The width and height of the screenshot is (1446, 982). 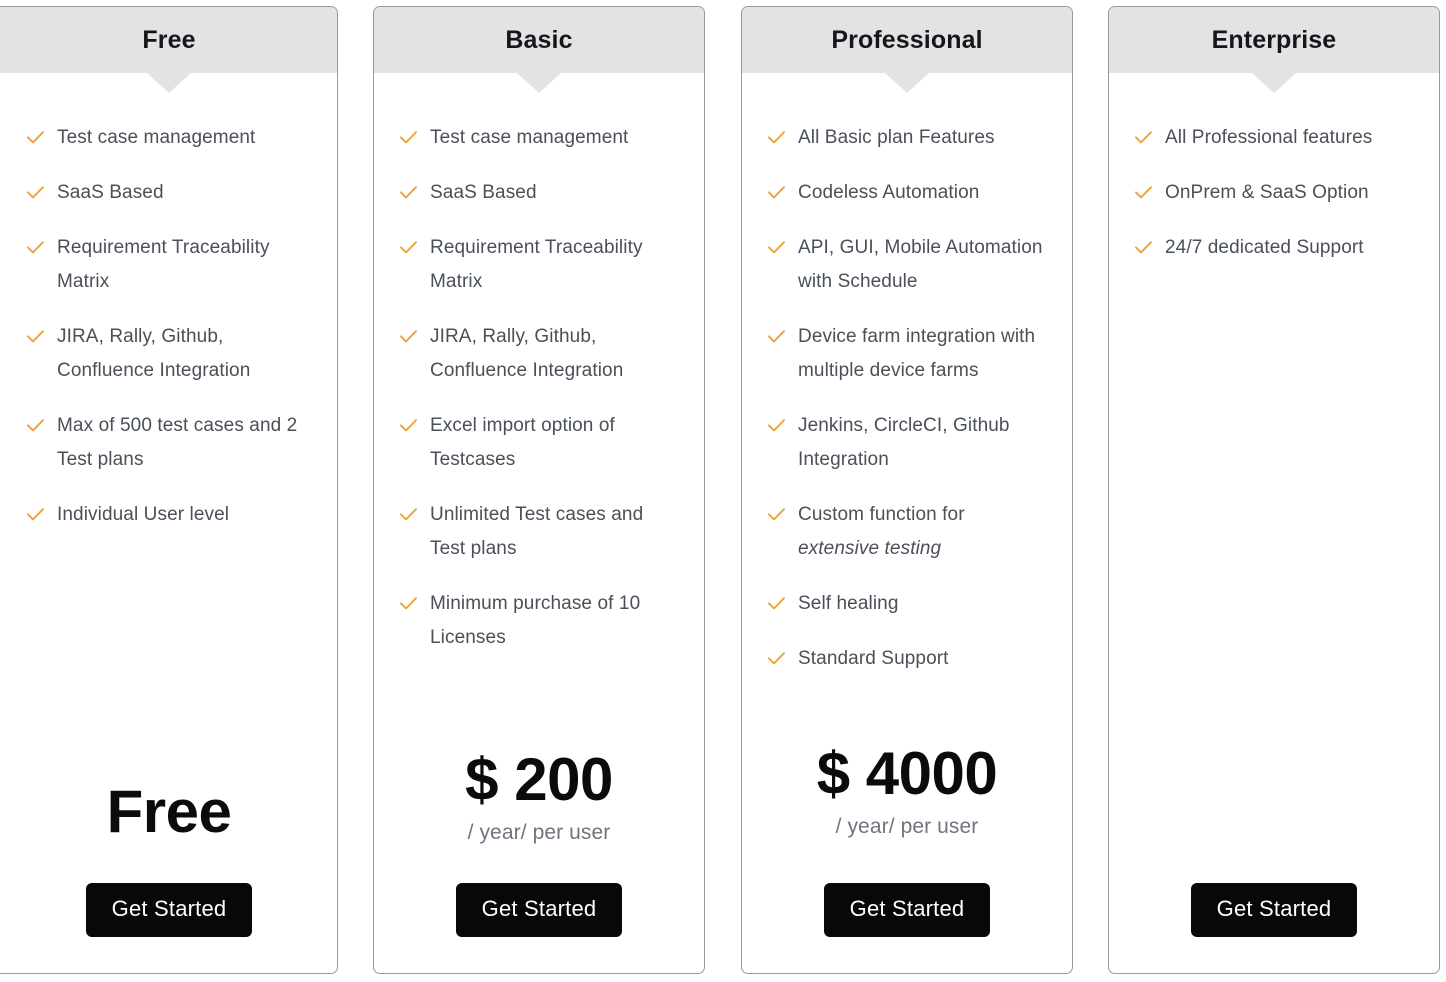 What do you see at coordinates (870, 548) in the screenshot?
I see `feature-text-emphasis: extensive testing` at bounding box center [870, 548].